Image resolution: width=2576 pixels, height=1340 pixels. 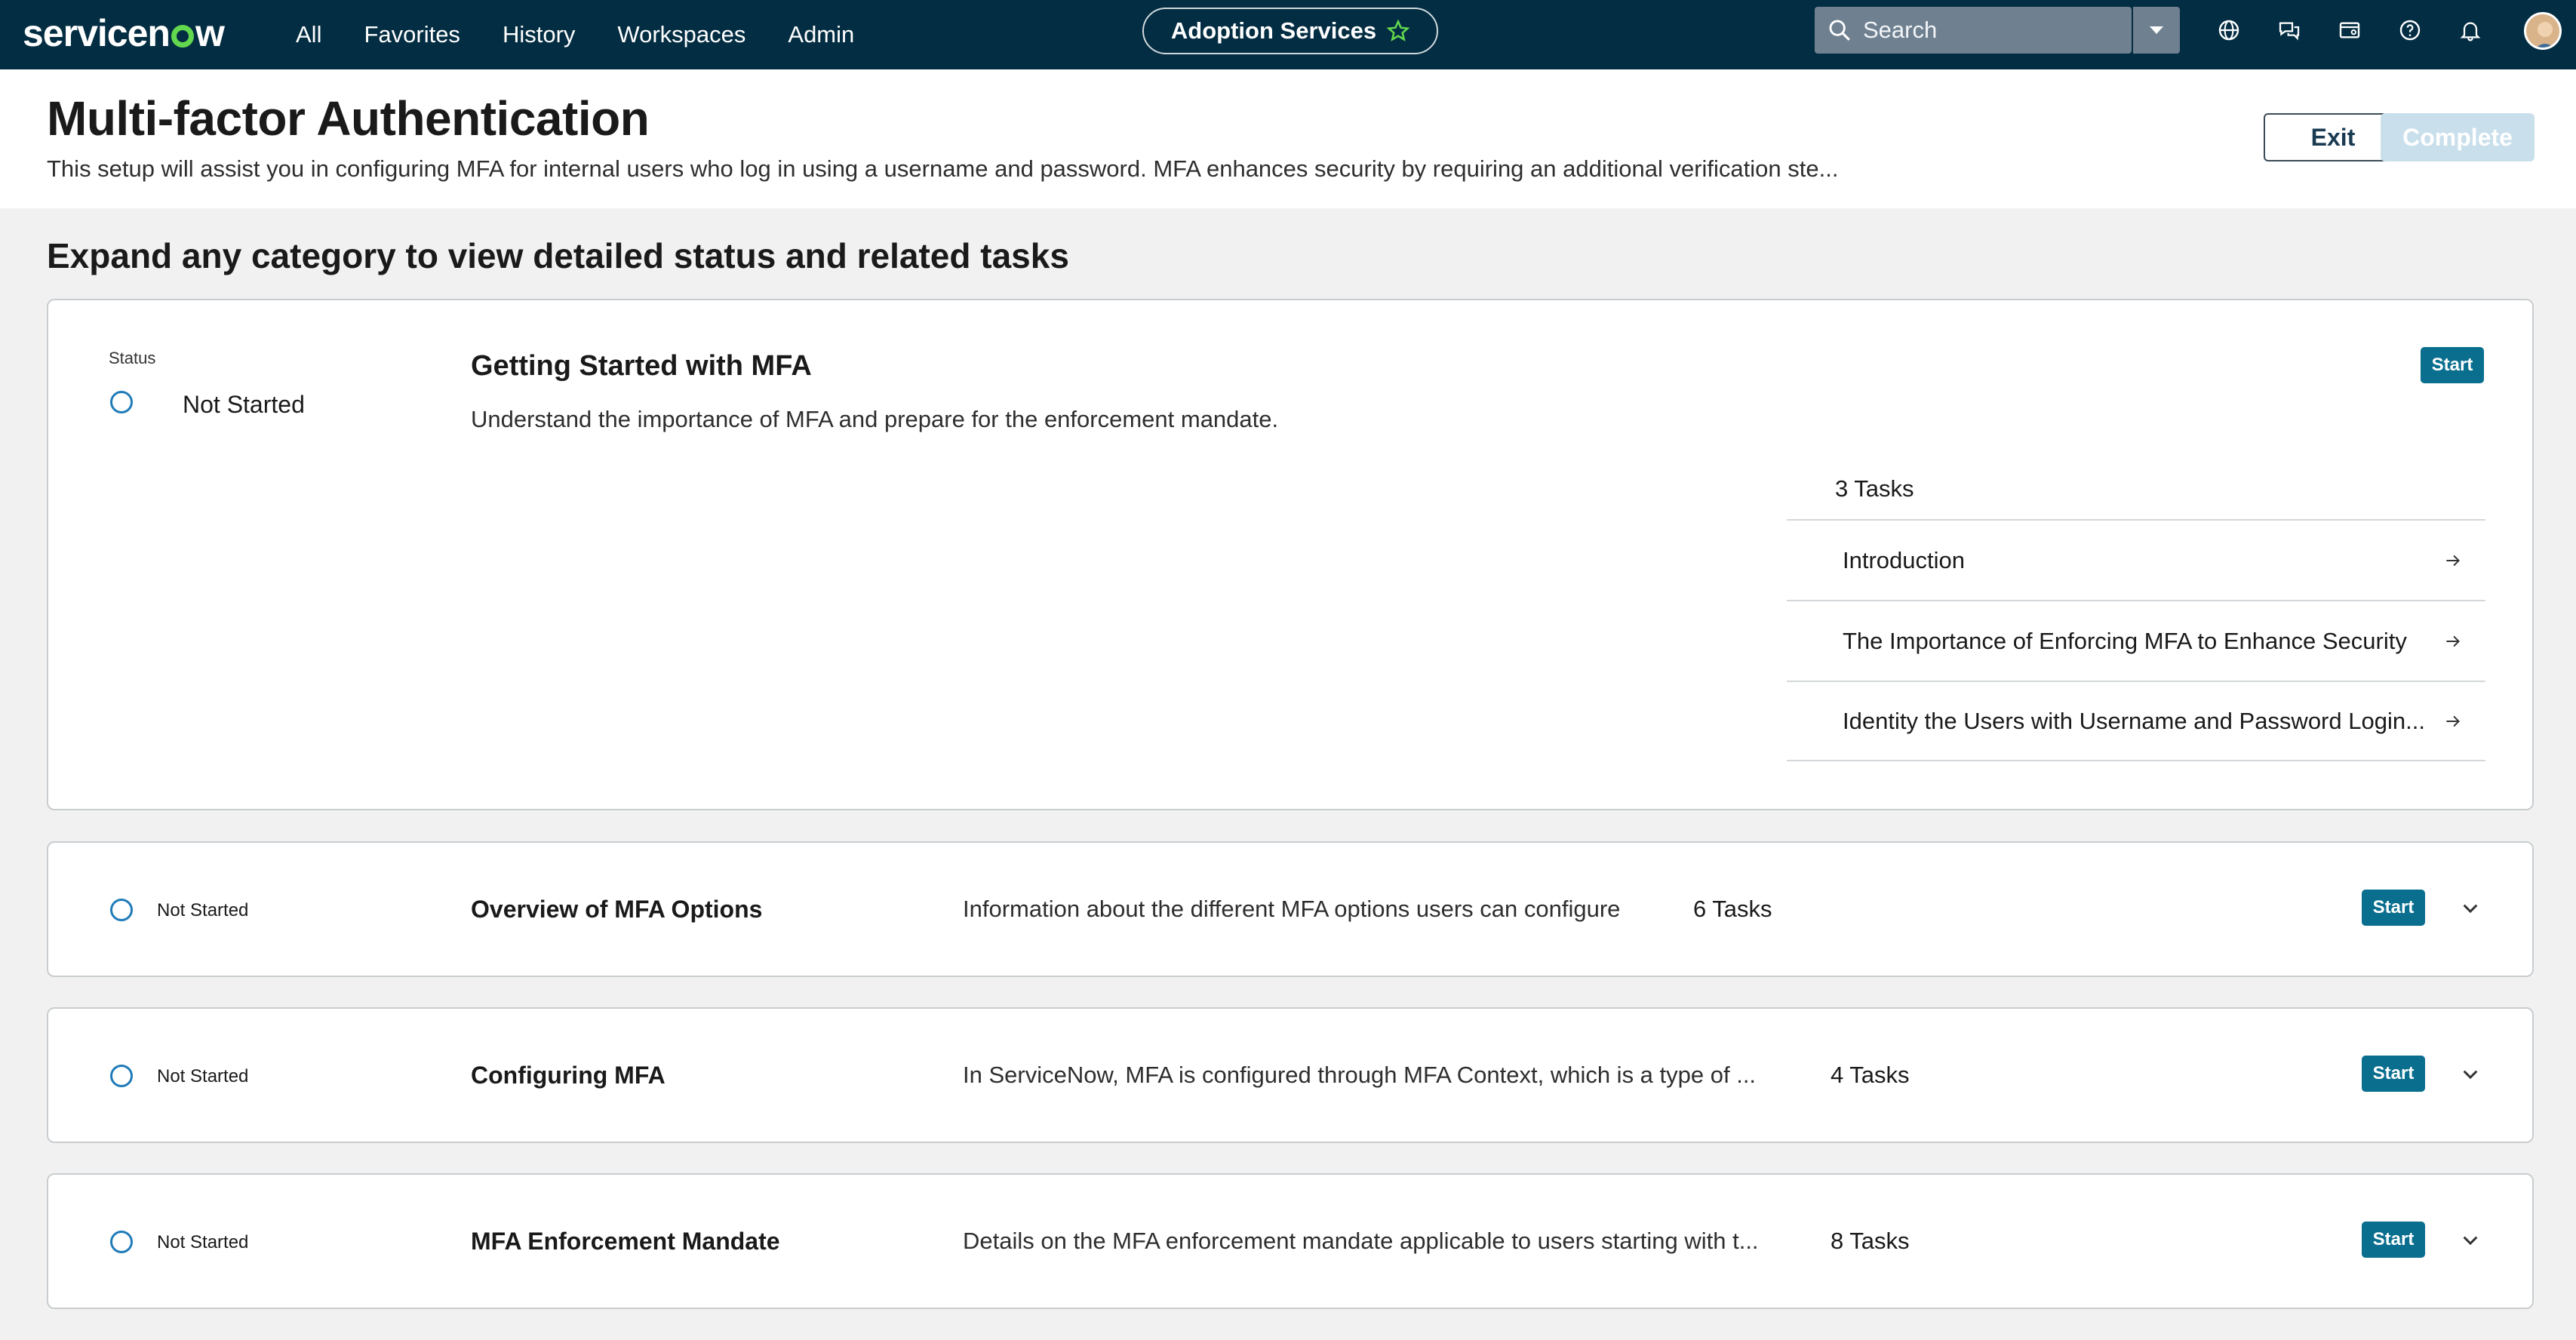 I want to click on bell-icon, so click(x=2470, y=30).